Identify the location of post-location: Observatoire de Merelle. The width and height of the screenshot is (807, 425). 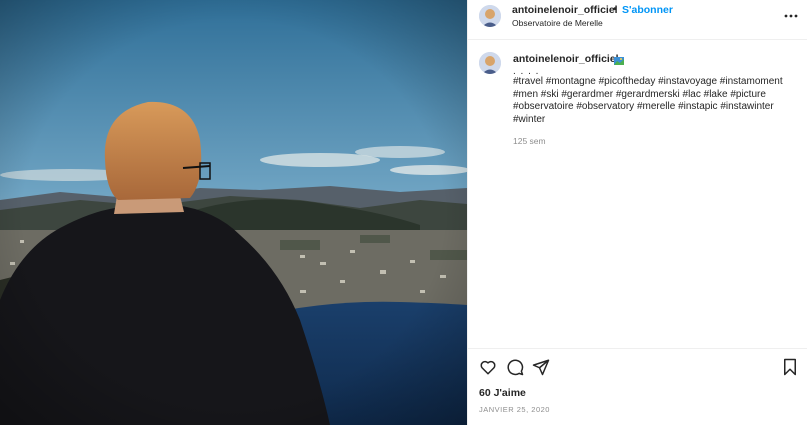
(557, 23).